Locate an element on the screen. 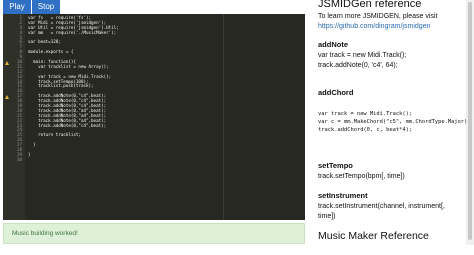 Image resolution: width=474 pixels, height=255 pixels. addnote-line-1: var track = new Midi.Track(); is located at coordinates (362, 55).